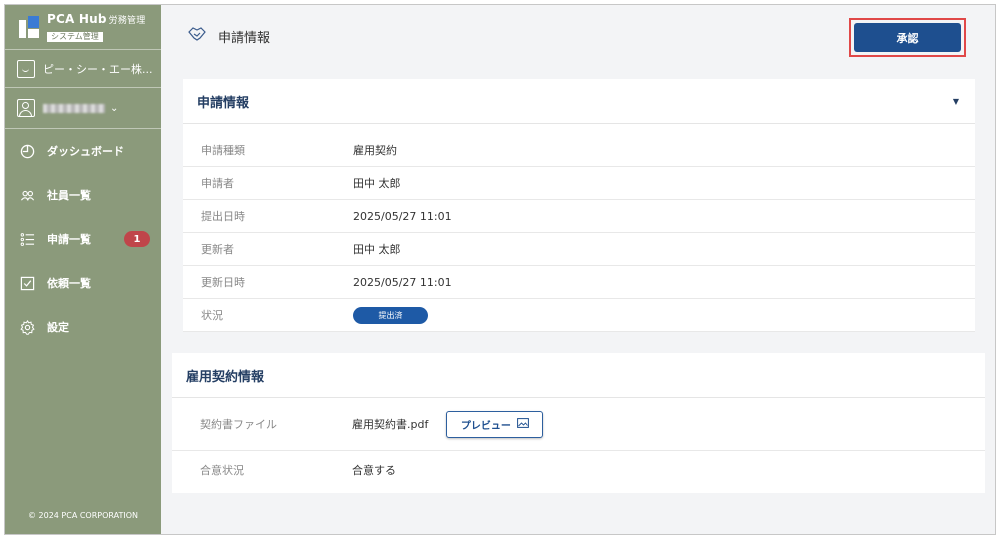  Describe the element at coordinates (579, 282) in the screenshot. I see `info-row-updated-at: 更新日時 2025/05/27 11:01` at that location.